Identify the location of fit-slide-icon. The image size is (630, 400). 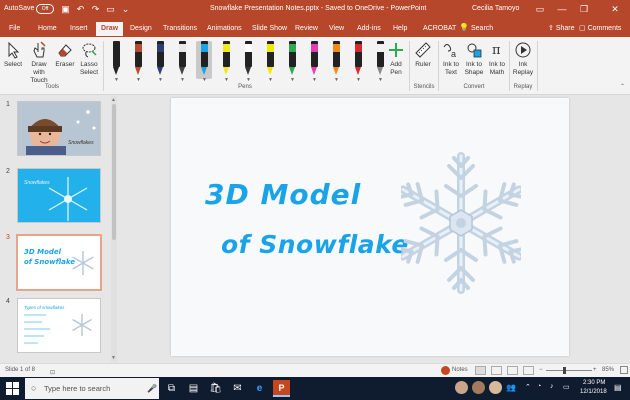
(624, 370).